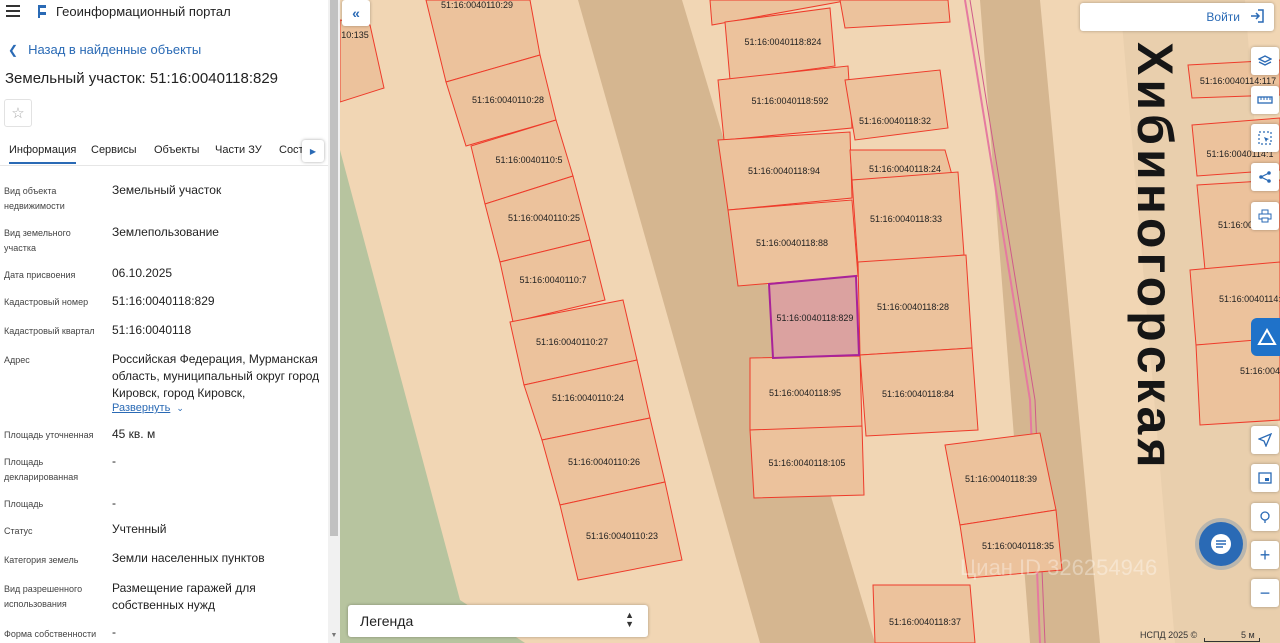 Image resolution: width=1280 pixels, height=643 pixels. What do you see at coordinates (918, 394) in the screenshot?
I see `parcel-label: 51:16:0040118:84` at bounding box center [918, 394].